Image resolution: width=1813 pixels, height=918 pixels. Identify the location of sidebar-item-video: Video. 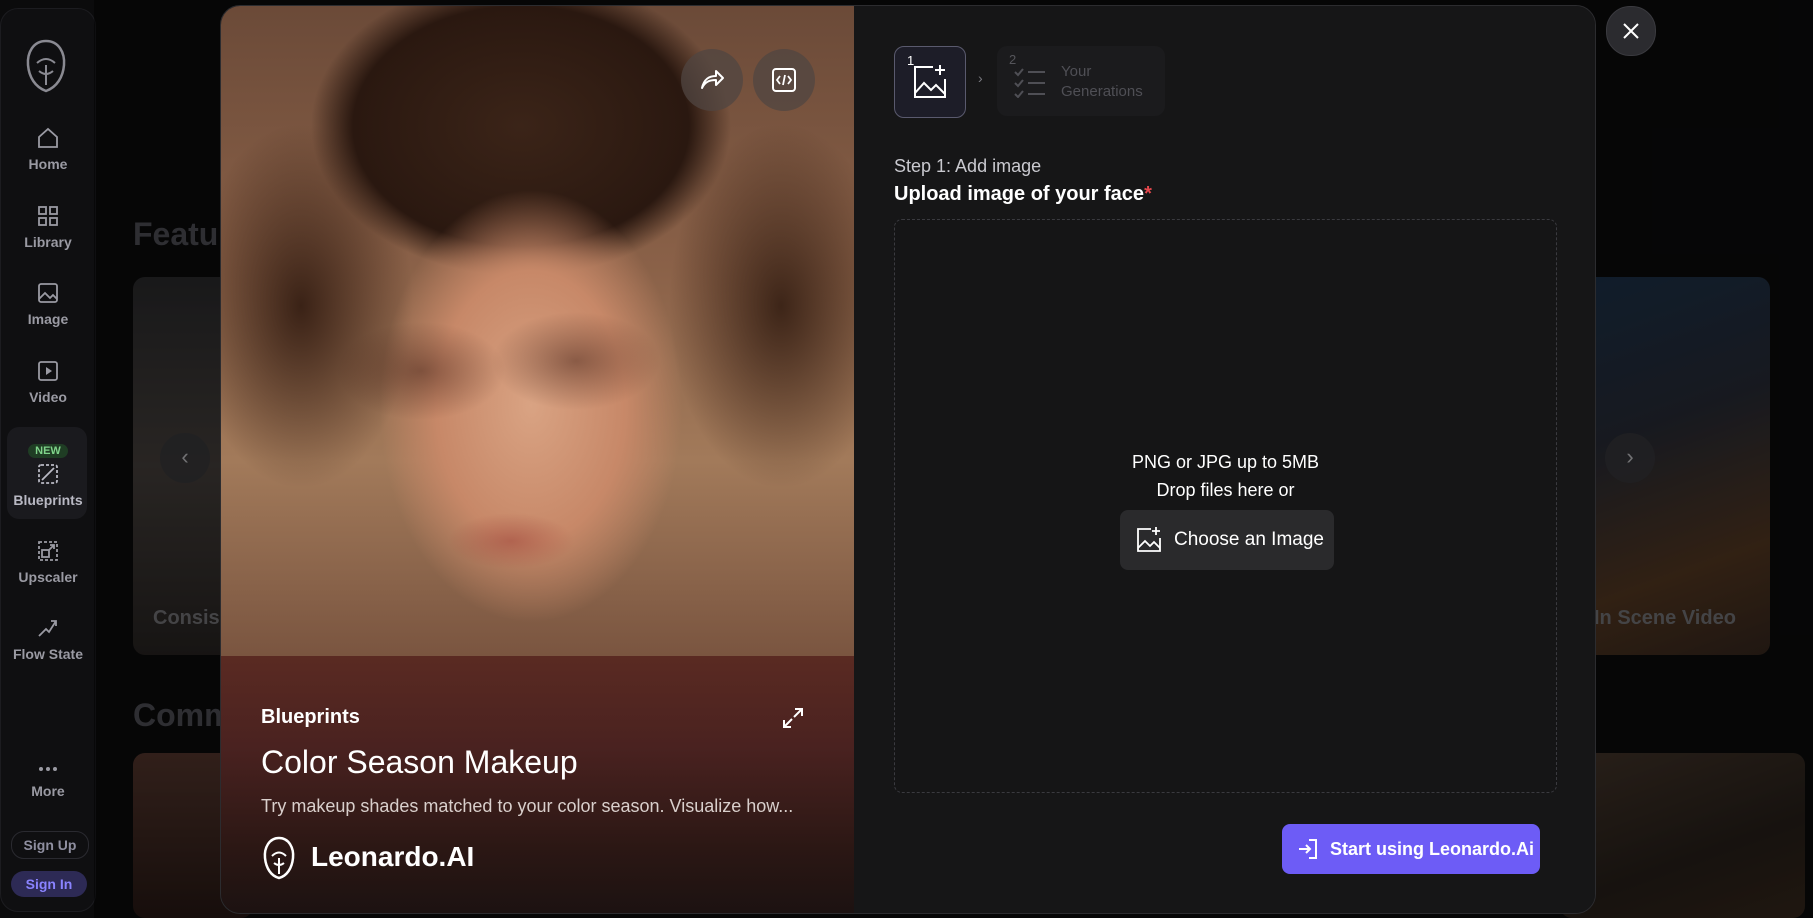
(48, 382).